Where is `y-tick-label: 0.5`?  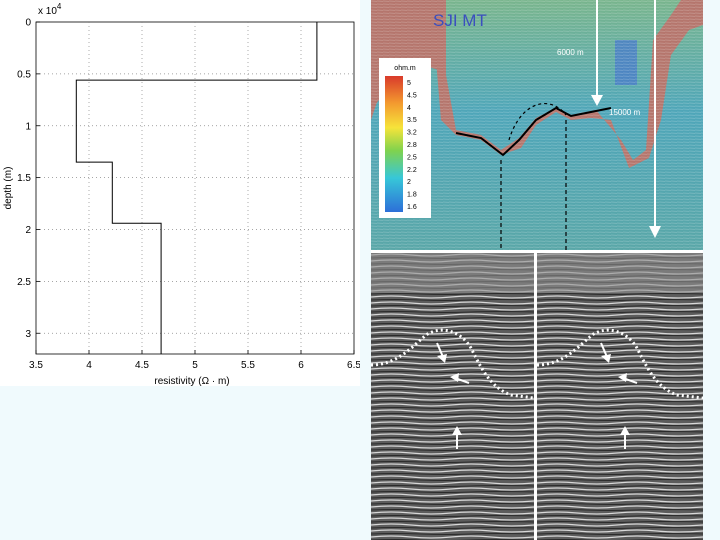 y-tick-label: 0.5 is located at coordinates (24, 74).